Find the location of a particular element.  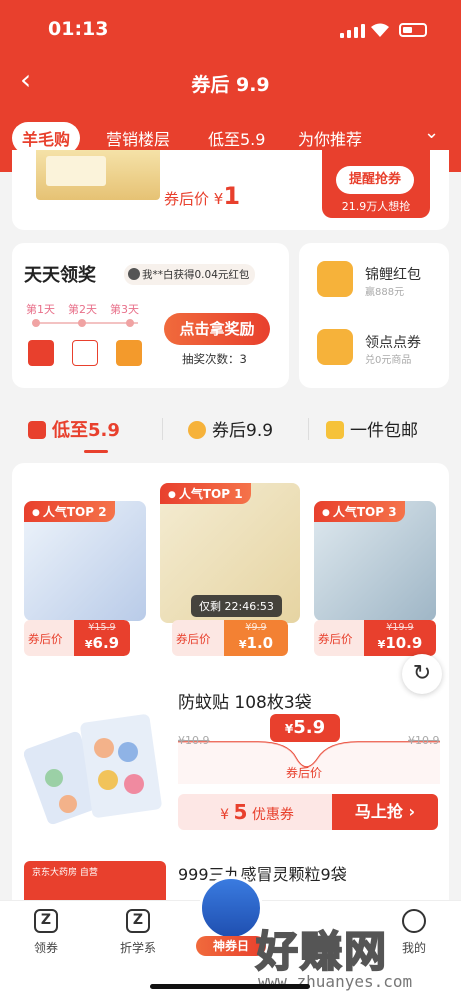

price-tag: ¥15.9 ¥6.9 is located at coordinates (102, 638).